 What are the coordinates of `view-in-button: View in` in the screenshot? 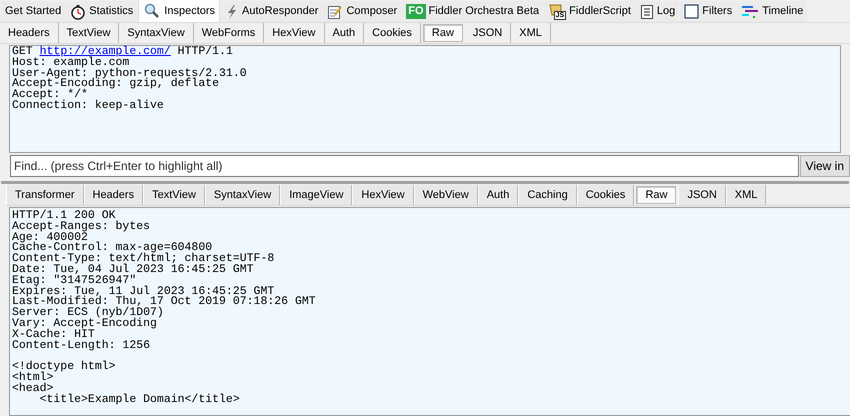 It's located at (825, 166).